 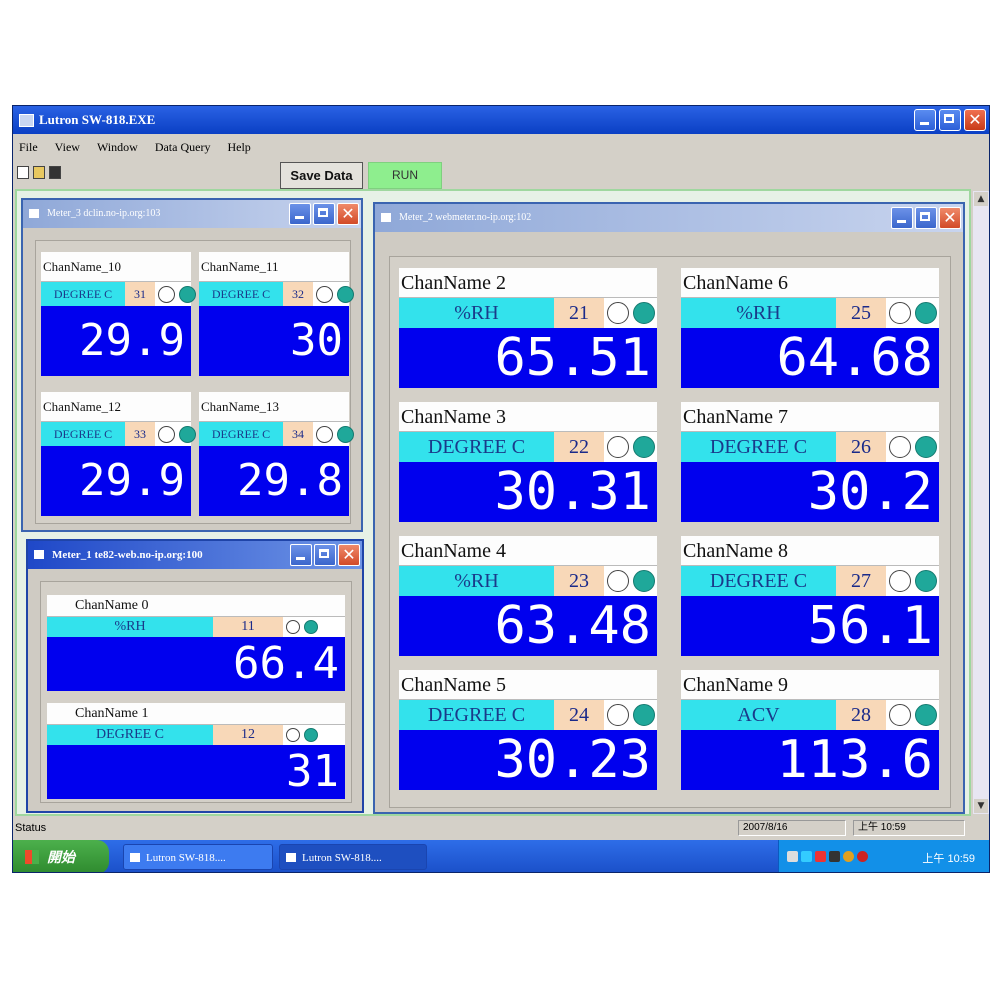 What do you see at coordinates (274, 267) in the screenshot?
I see `channel-name: ChanName_11` at bounding box center [274, 267].